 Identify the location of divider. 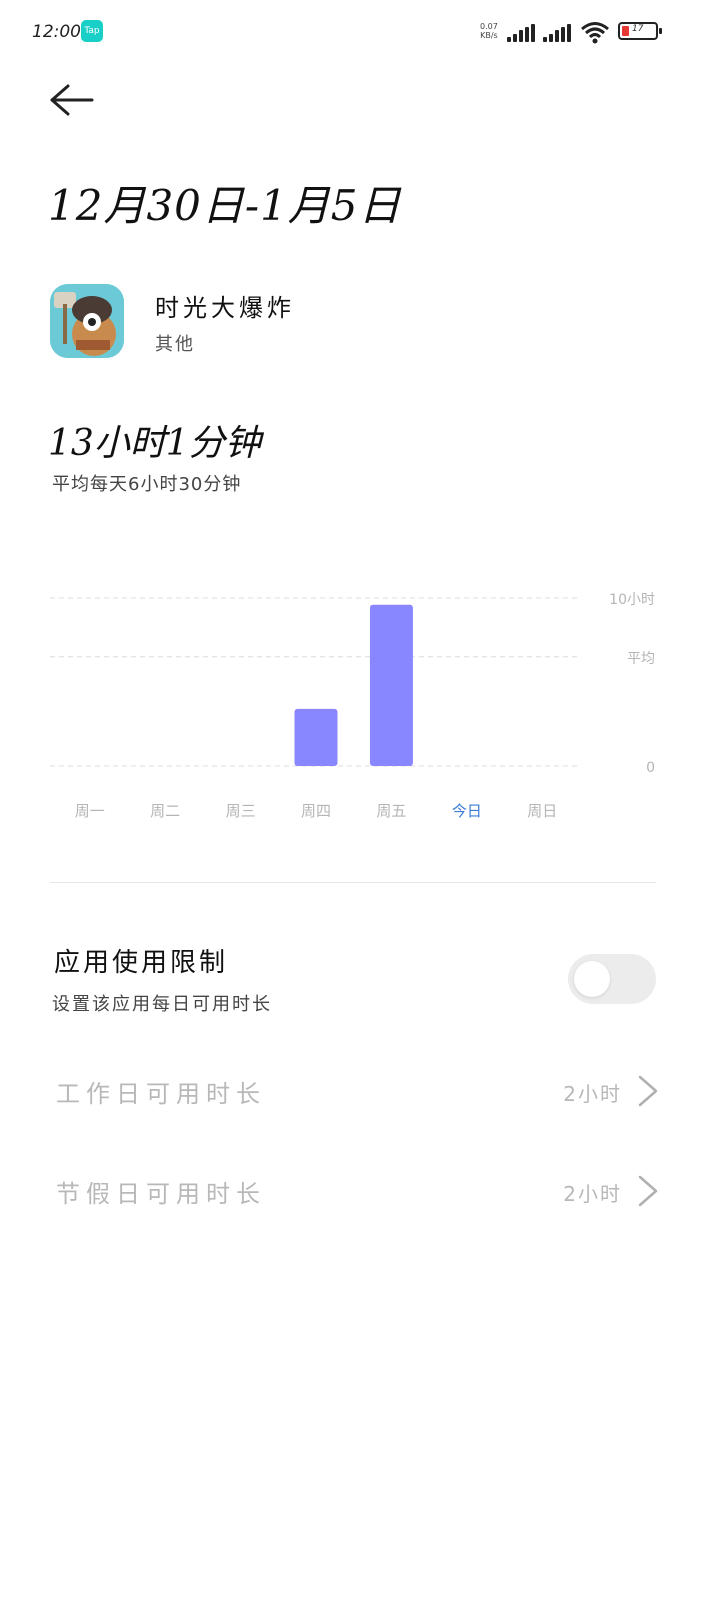
(353, 882).